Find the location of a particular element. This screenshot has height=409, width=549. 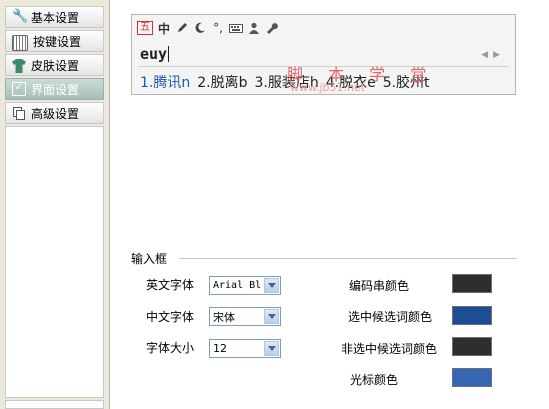

chinese-font-label: 中文字体 is located at coordinates (170, 317).